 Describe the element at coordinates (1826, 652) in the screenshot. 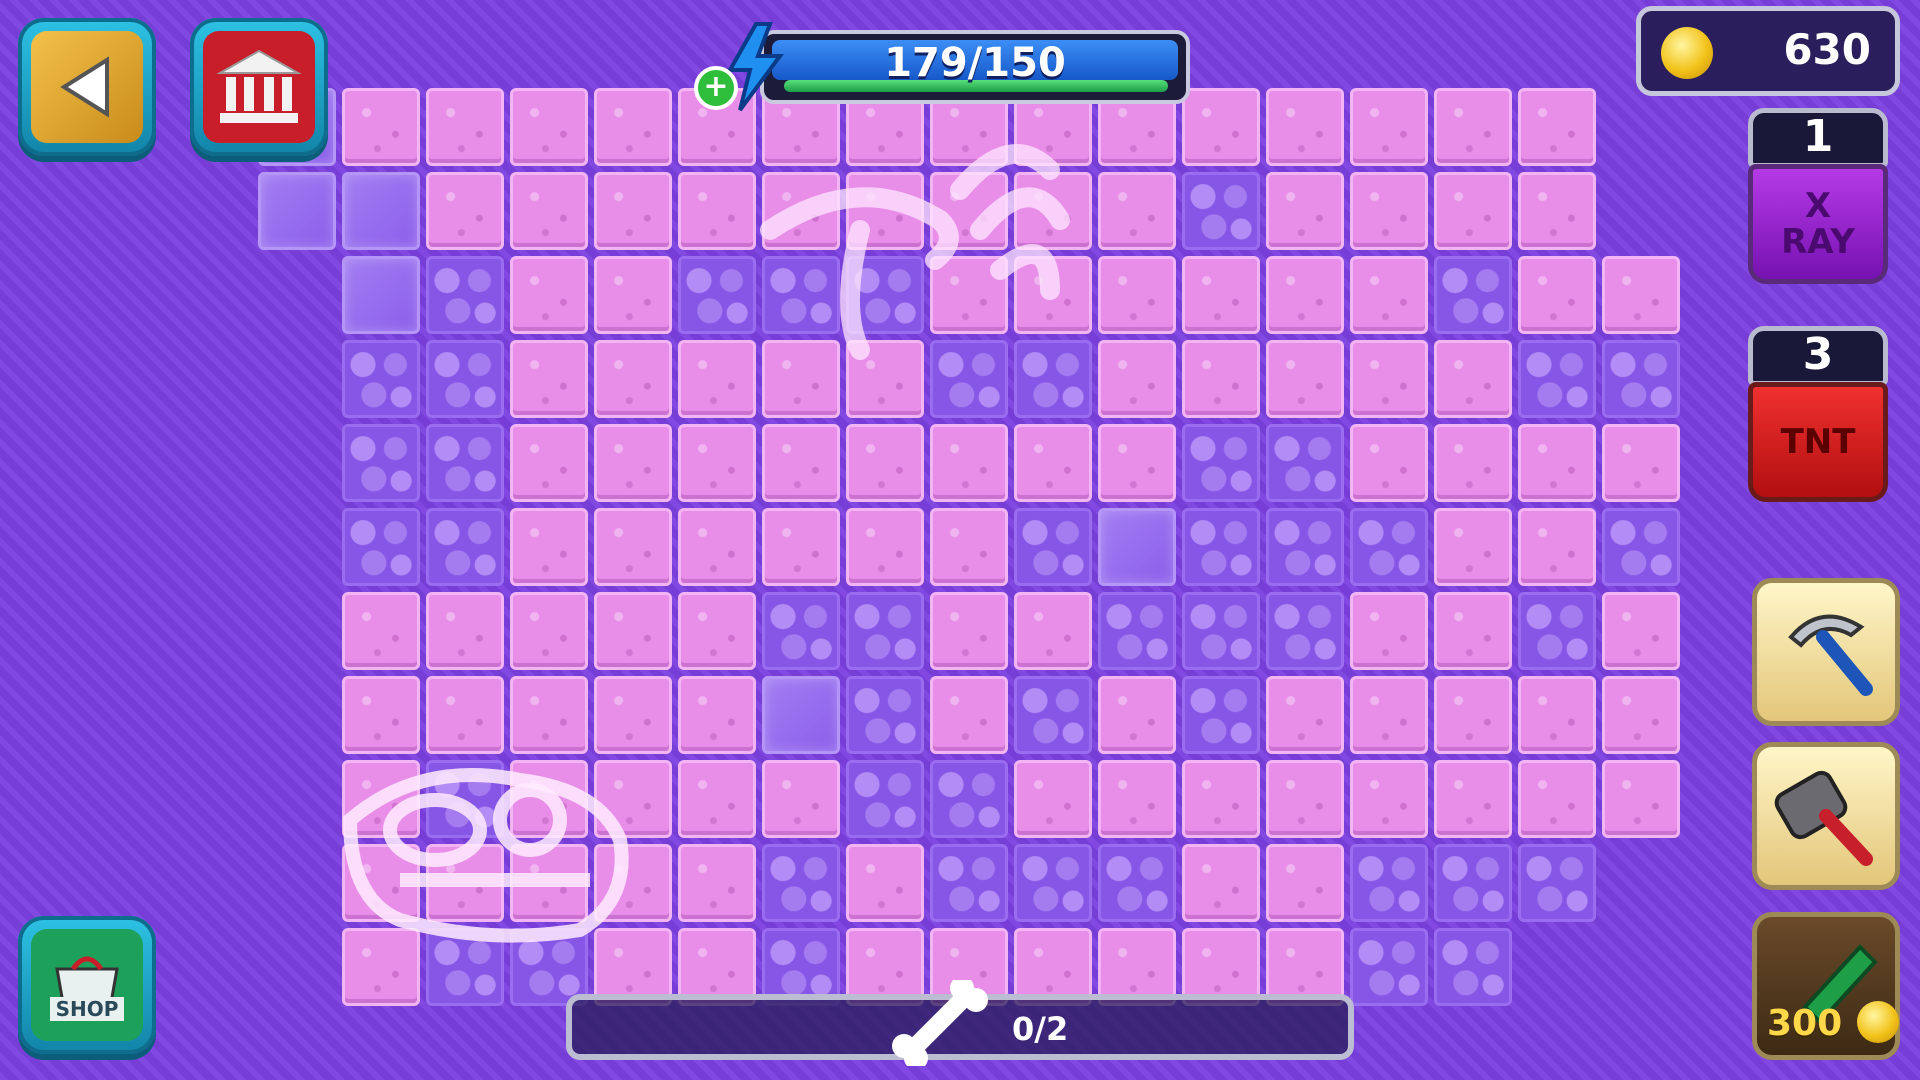

I see `pickaxe-tool` at that location.